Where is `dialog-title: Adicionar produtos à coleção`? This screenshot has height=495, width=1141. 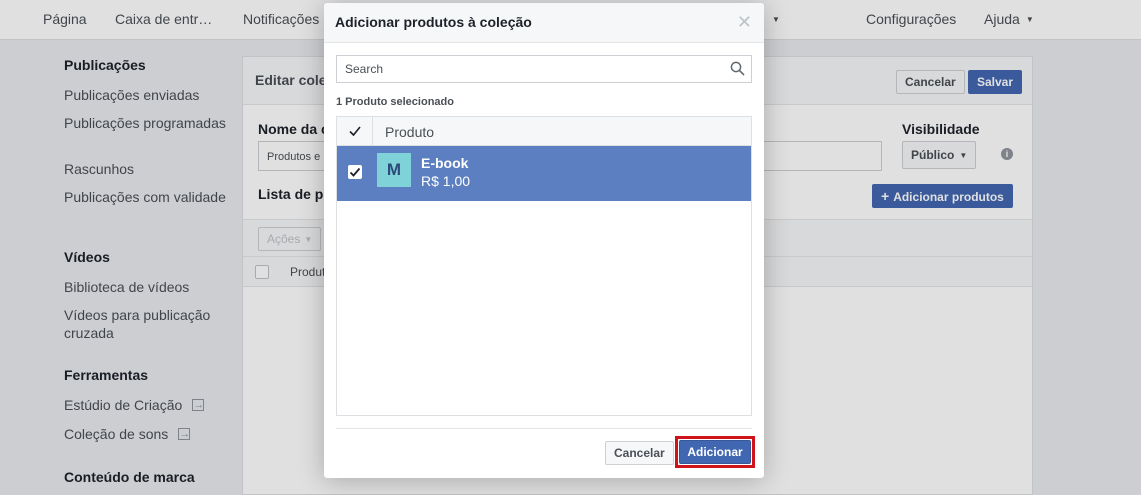 dialog-title: Adicionar produtos à coleção is located at coordinates (433, 22).